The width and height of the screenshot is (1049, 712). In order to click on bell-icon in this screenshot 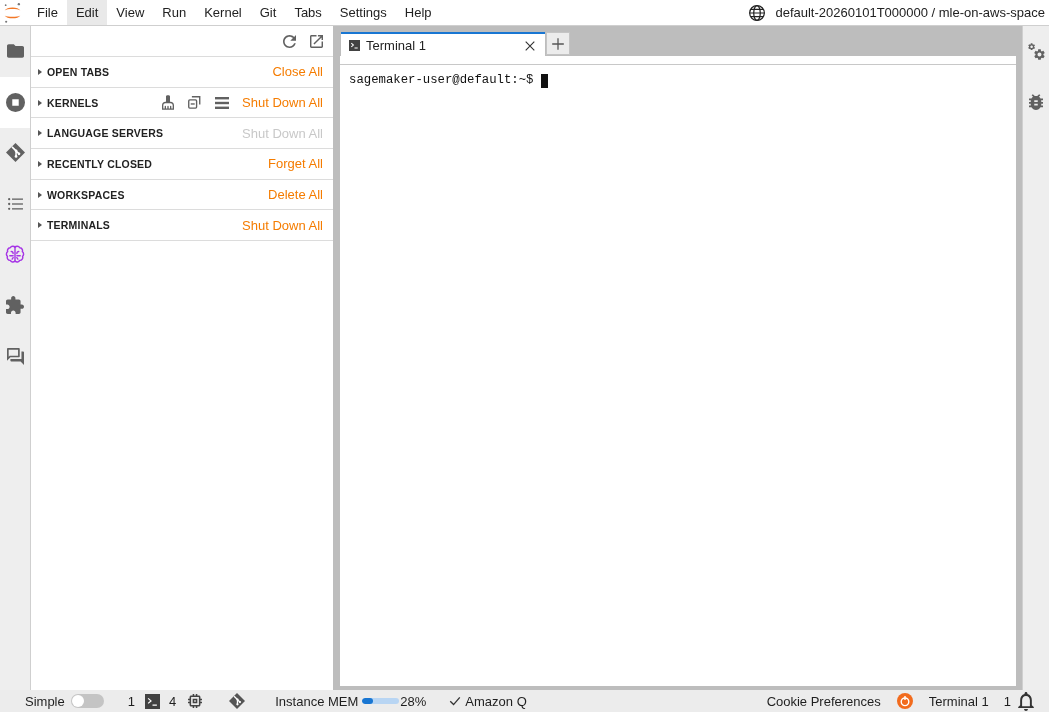, I will do `click(1026, 701)`.